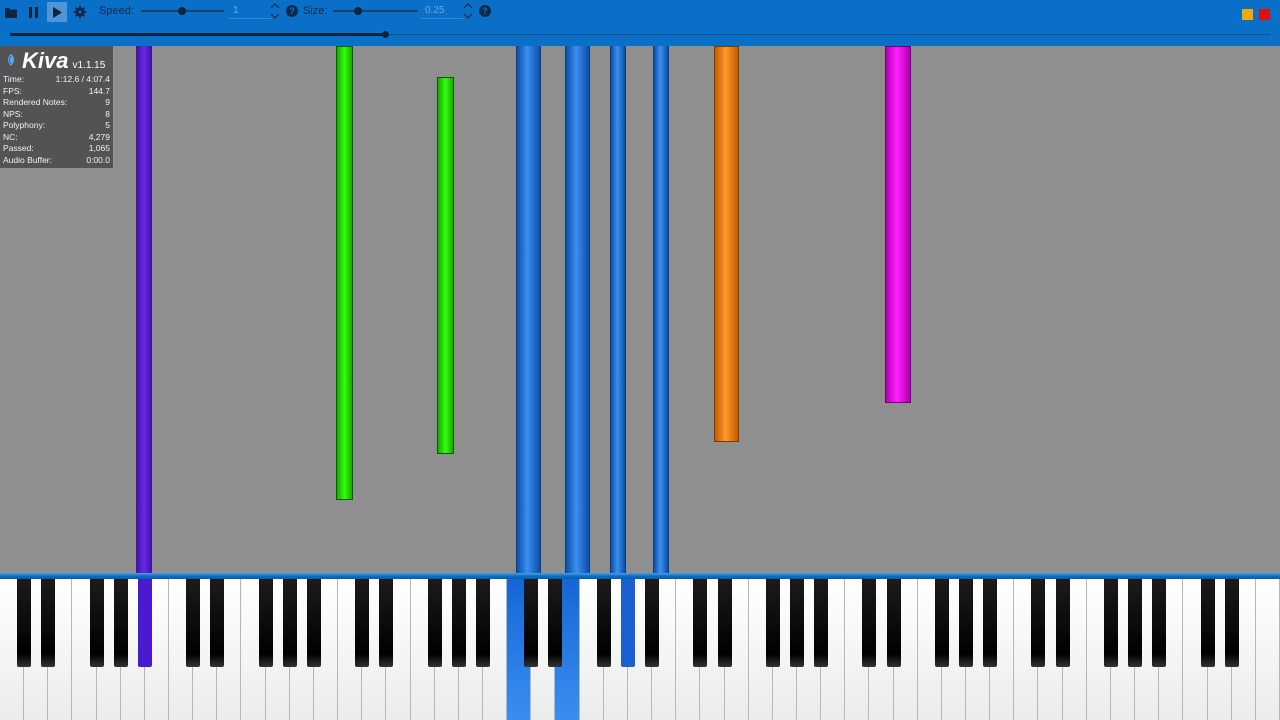  Describe the element at coordinates (35, 102) in the screenshot. I see `stat-label: Rendered Notes:` at that location.